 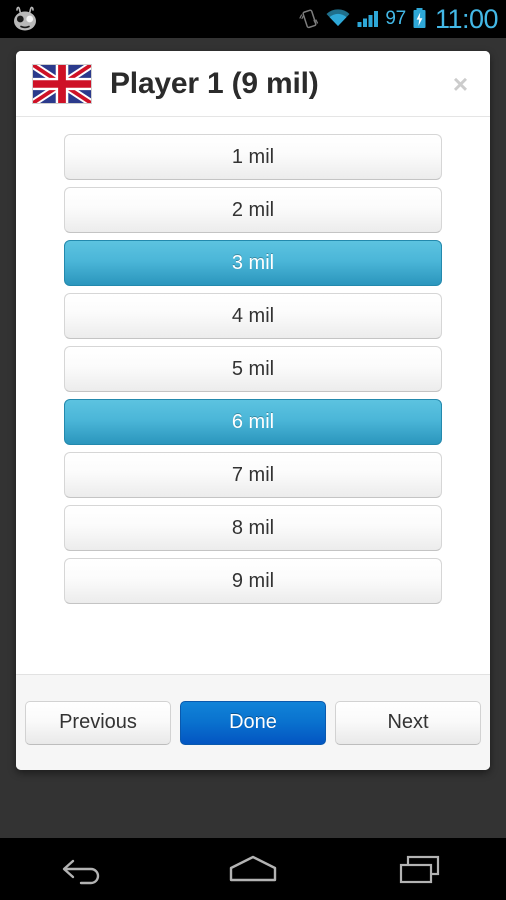 I want to click on next-button: Next, so click(x=408, y=722).